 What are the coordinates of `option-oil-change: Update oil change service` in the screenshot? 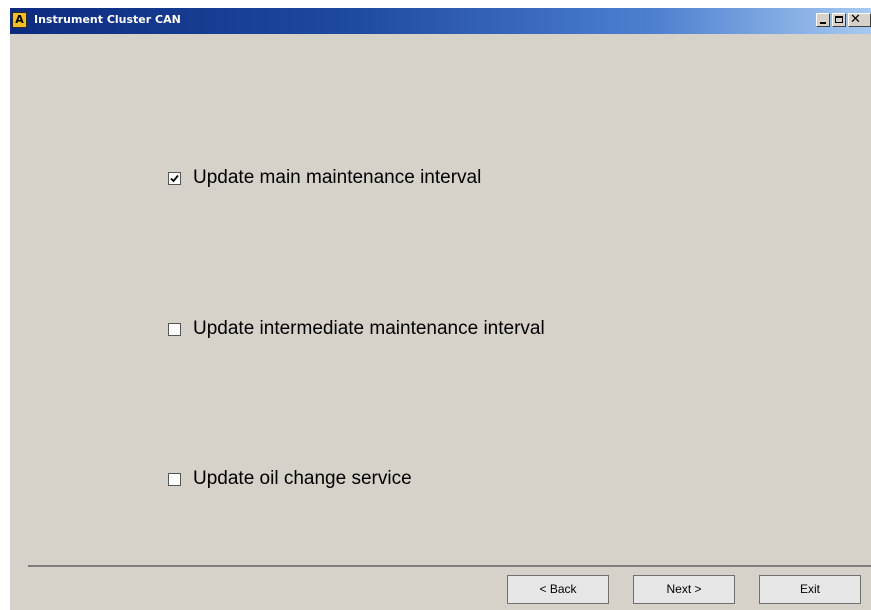 It's located at (290, 479).